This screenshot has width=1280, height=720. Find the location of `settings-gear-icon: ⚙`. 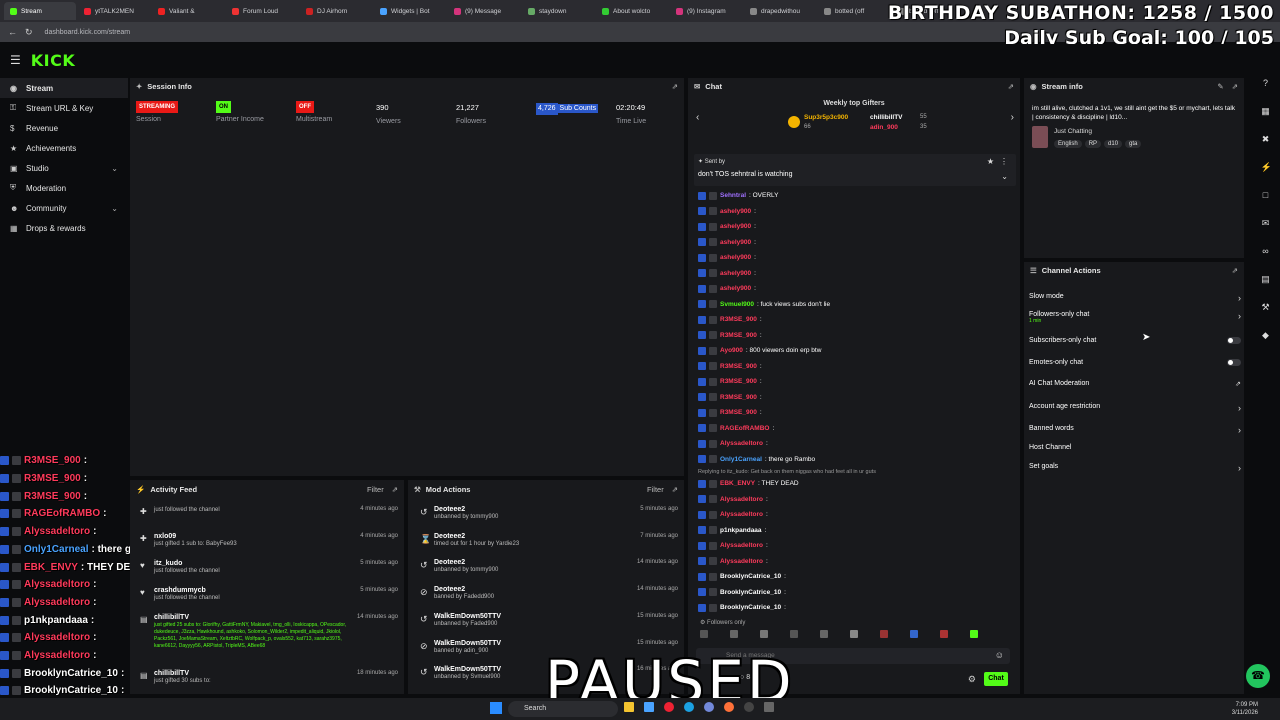

settings-gear-icon: ⚙ is located at coordinates (972, 679).